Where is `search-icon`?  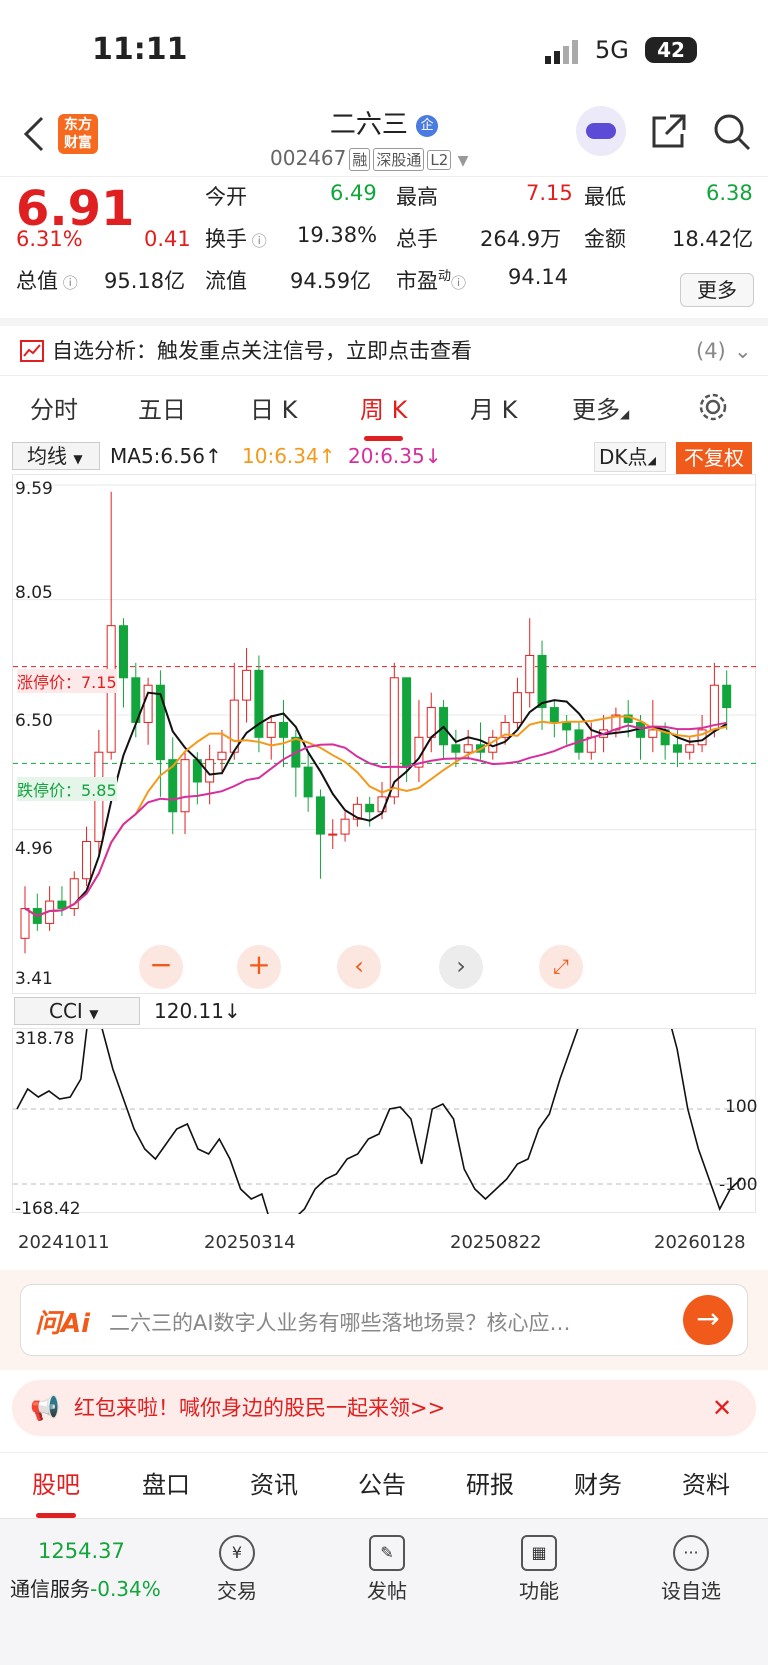 search-icon is located at coordinates (732, 132).